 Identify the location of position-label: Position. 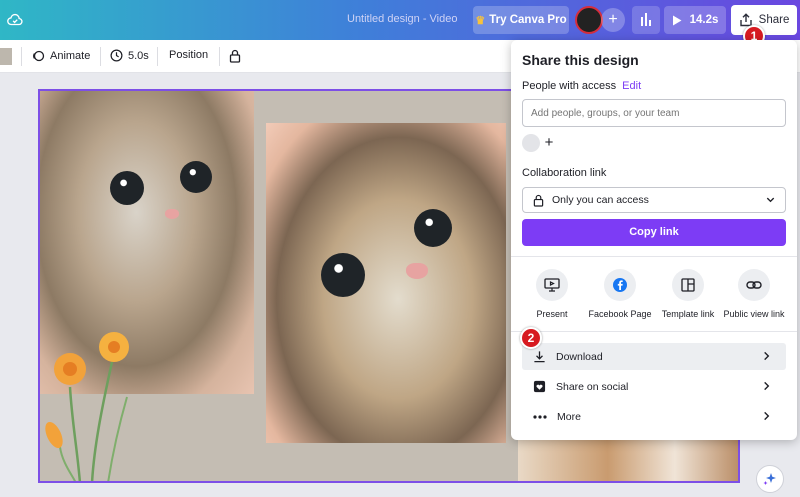
(189, 55).